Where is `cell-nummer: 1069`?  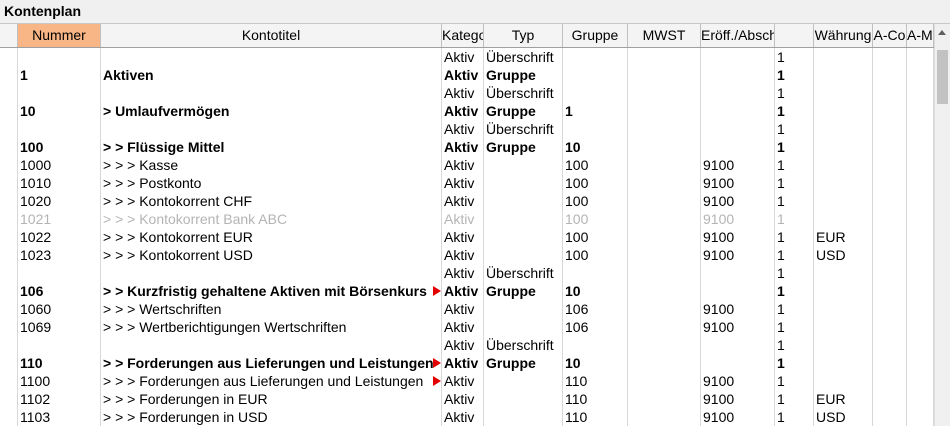 cell-nummer: 1069 is located at coordinates (59, 327).